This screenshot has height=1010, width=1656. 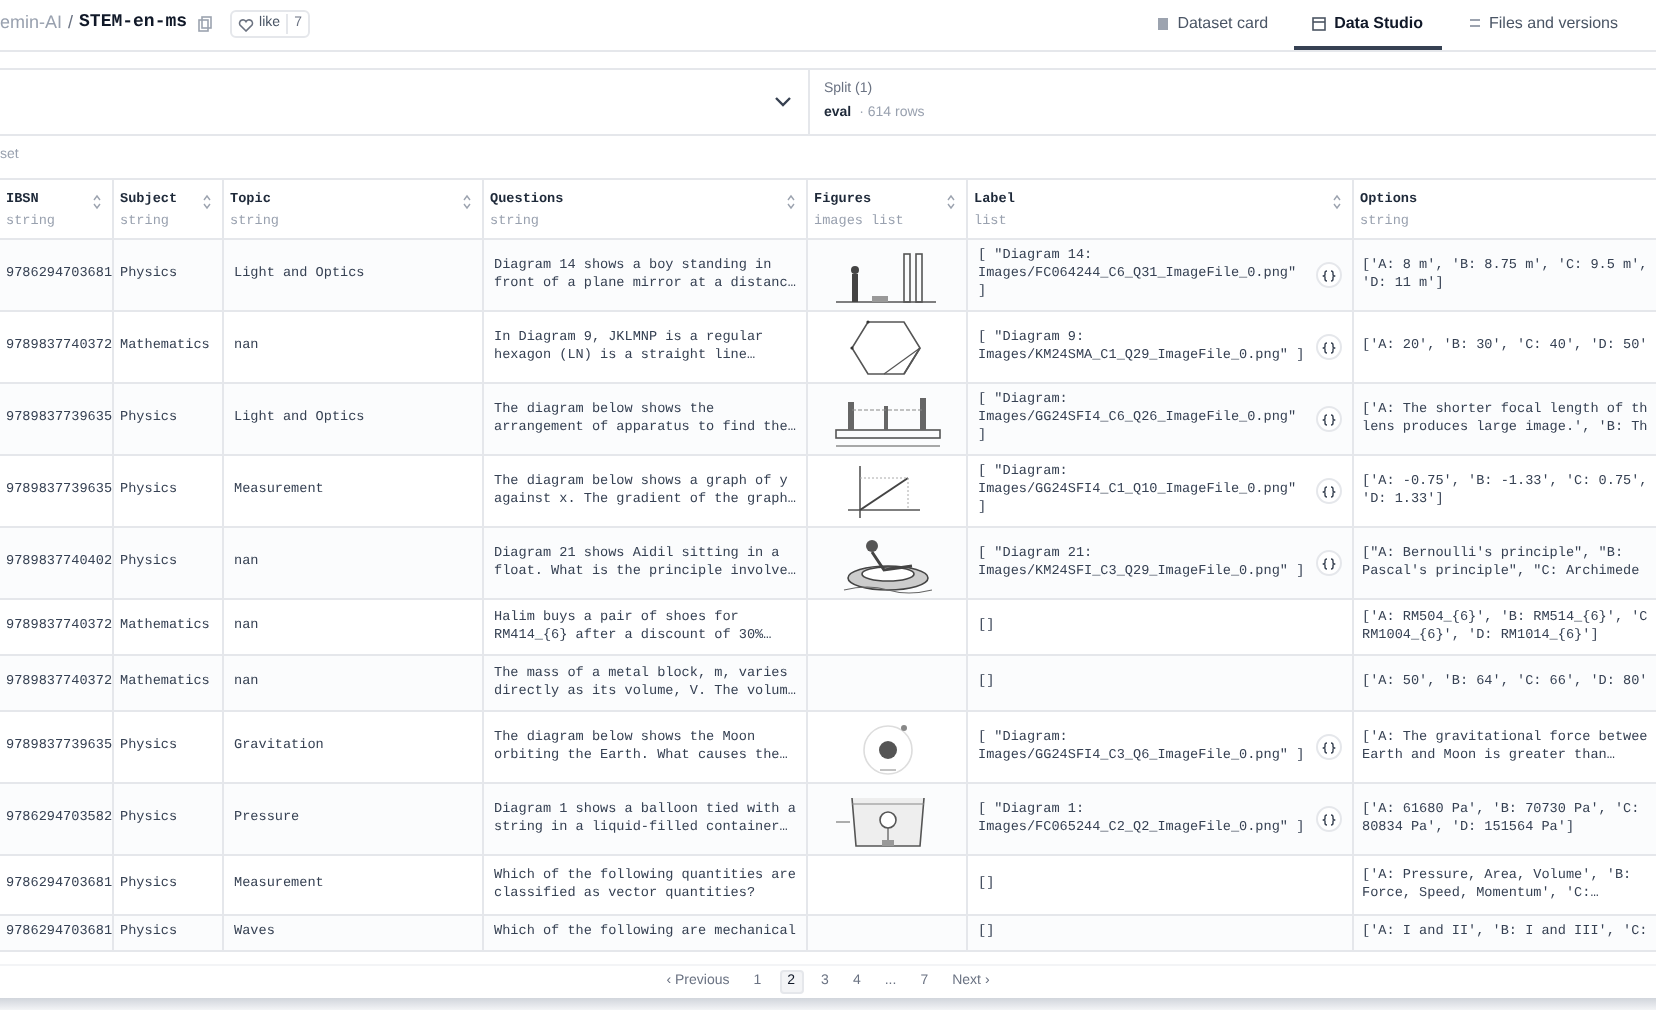 I want to click on chevron-down-icon, so click(x=783, y=102).